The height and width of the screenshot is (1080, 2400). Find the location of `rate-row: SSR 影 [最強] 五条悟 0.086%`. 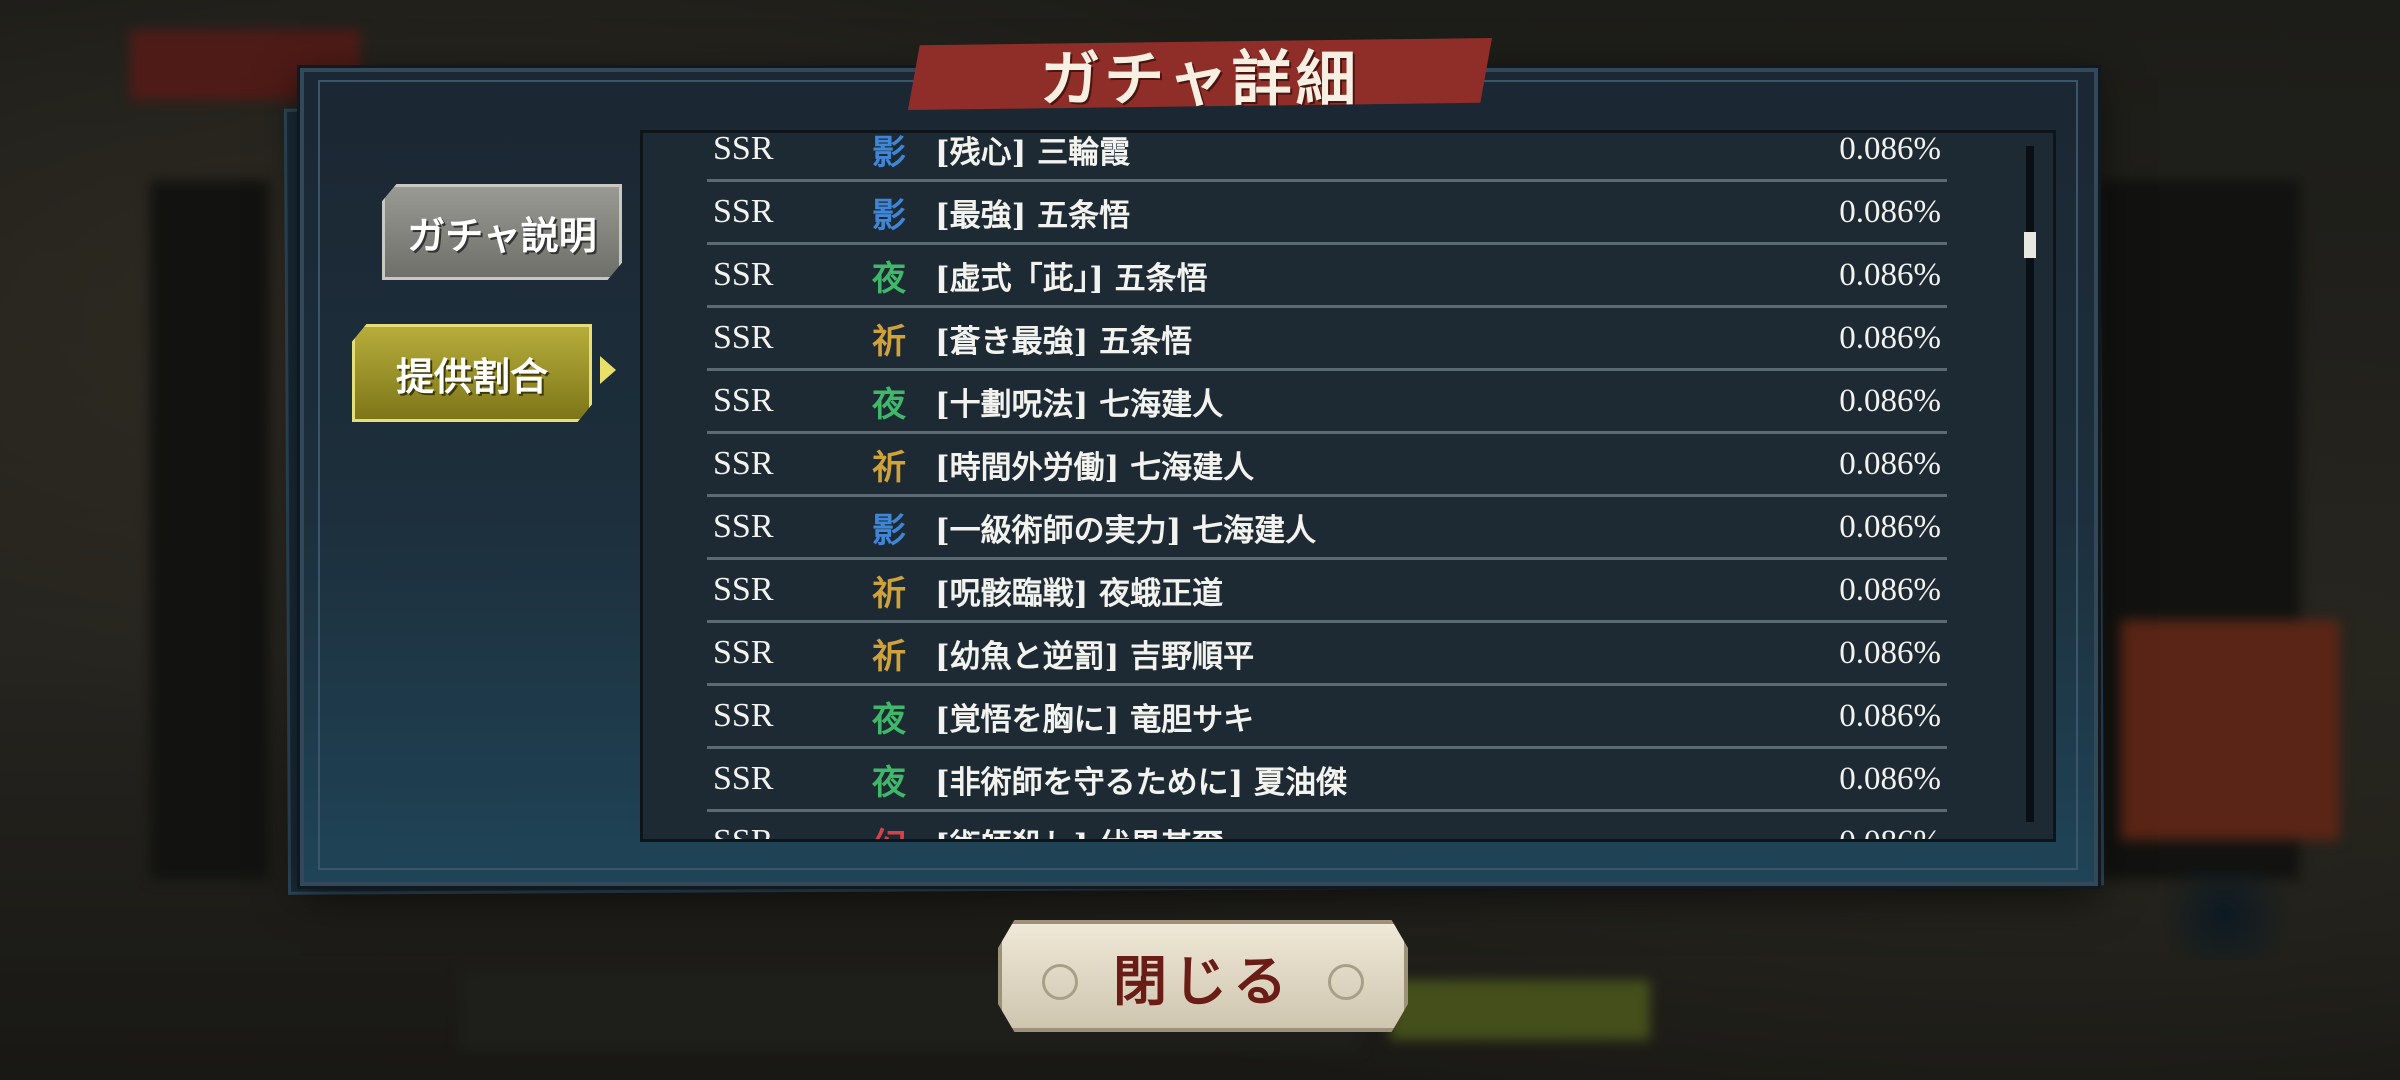

rate-row: SSR 影 [最強] 五条悟 0.086% is located at coordinates (1327, 213).